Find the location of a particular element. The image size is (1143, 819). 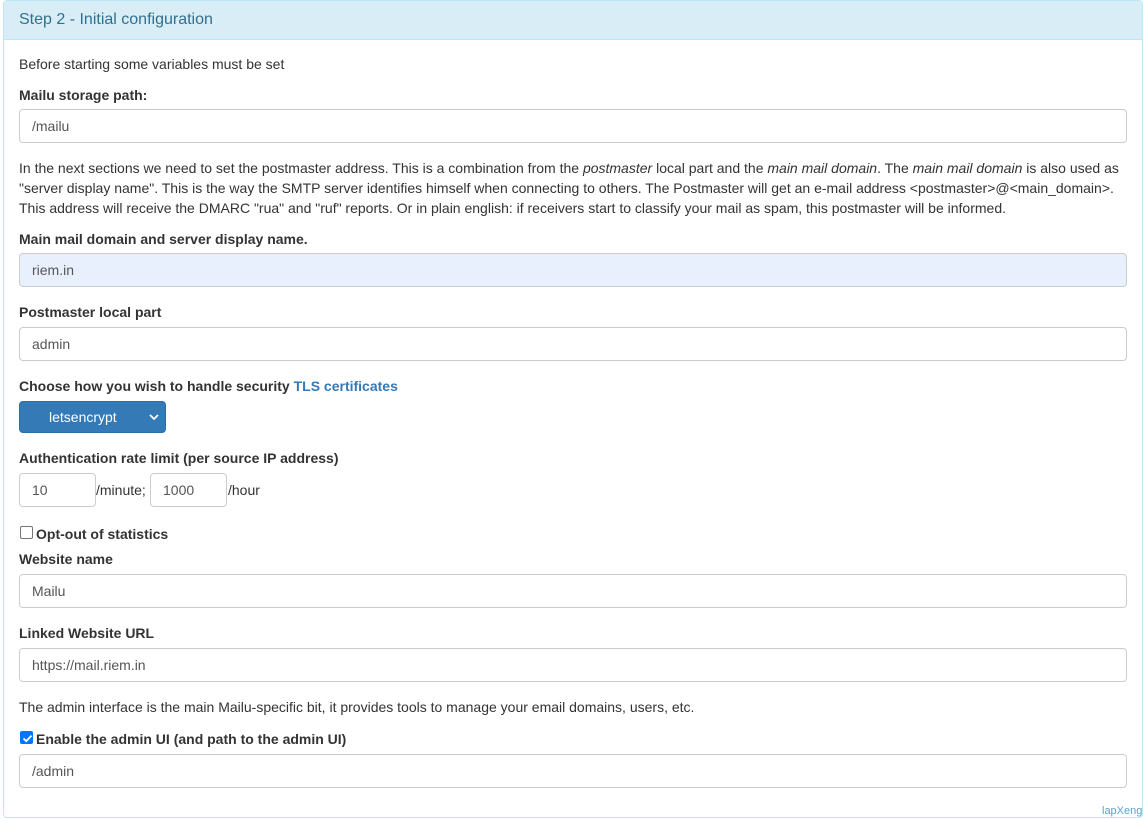

panel-title: Step 2 - Initial configuration is located at coordinates (573, 20).